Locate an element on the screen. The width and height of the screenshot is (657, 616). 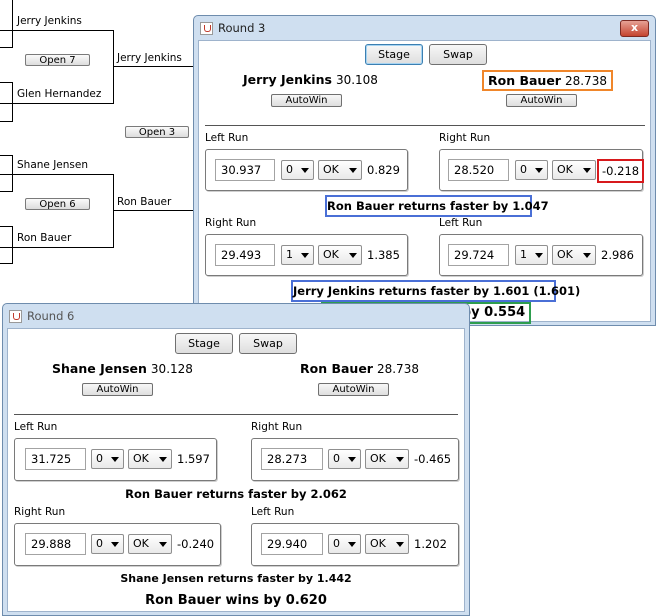
left-racer: Shane Jensen 30.128 is located at coordinates (122, 368).